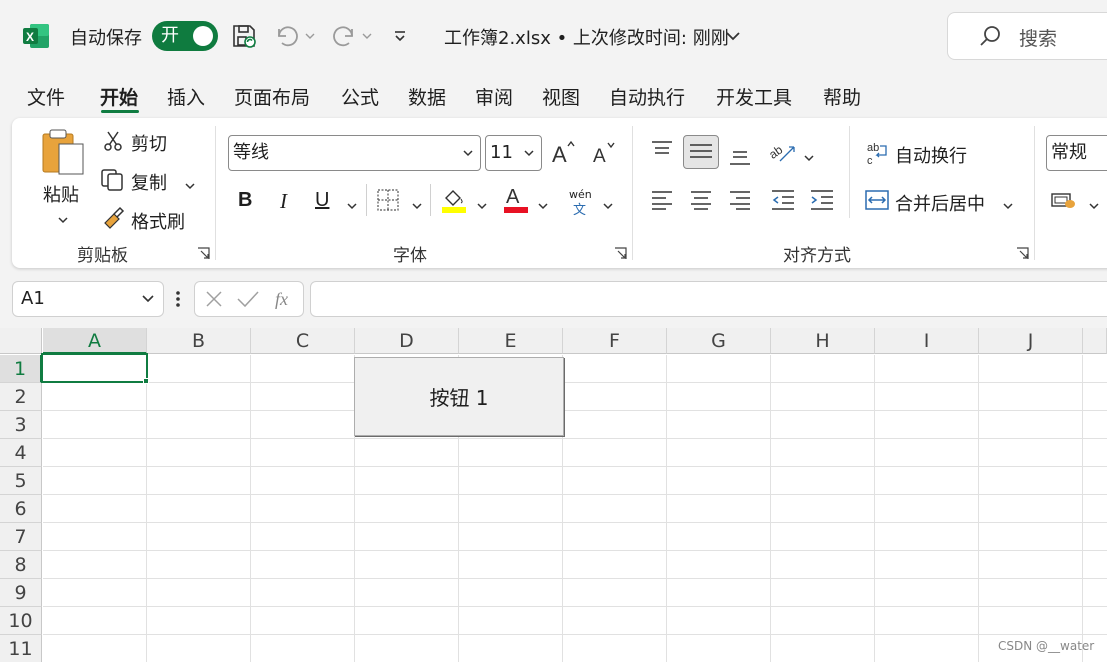 The image size is (1107, 662). Describe the element at coordinates (719, 341) in the screenshot. I see `column-header-g: G` at that location.